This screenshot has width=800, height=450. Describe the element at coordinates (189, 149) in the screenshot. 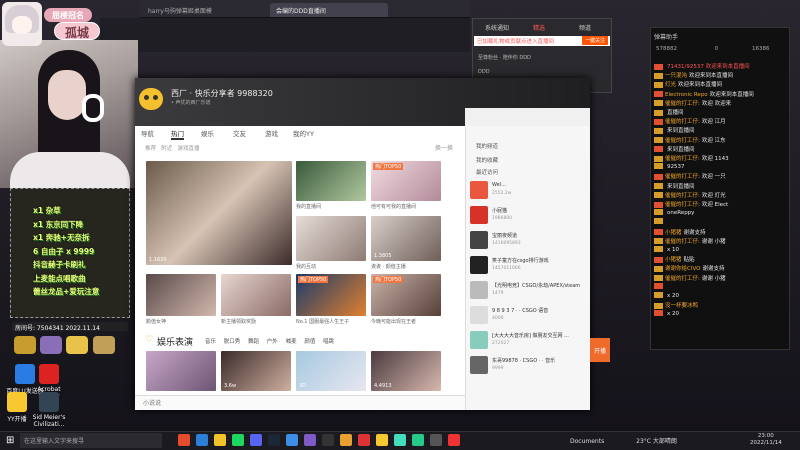

I see `subnav-item: 游戏直播` at that location.